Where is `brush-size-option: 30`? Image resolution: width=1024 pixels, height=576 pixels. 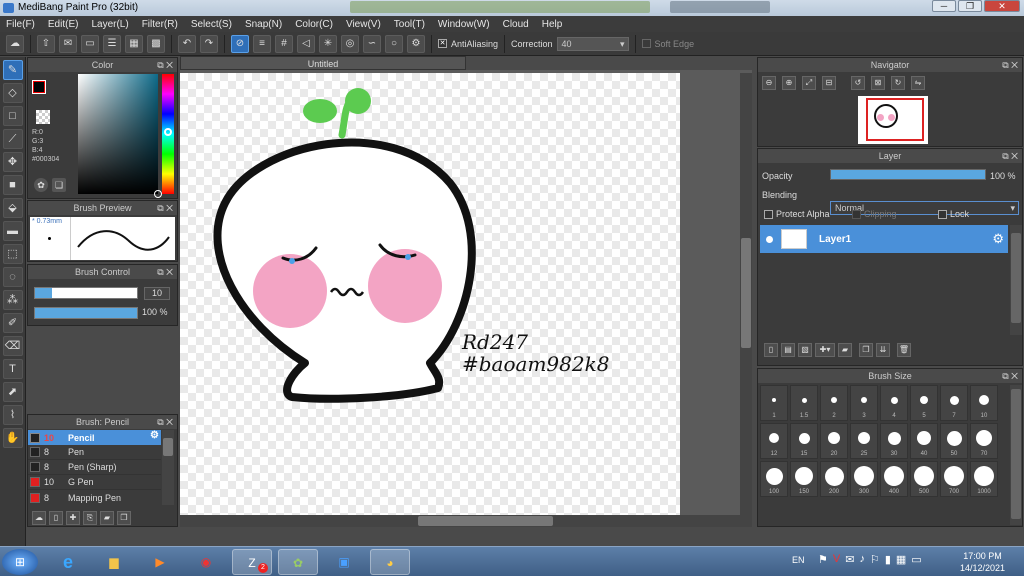 brush-size-option: 30 is located at coordinates (894, 441).